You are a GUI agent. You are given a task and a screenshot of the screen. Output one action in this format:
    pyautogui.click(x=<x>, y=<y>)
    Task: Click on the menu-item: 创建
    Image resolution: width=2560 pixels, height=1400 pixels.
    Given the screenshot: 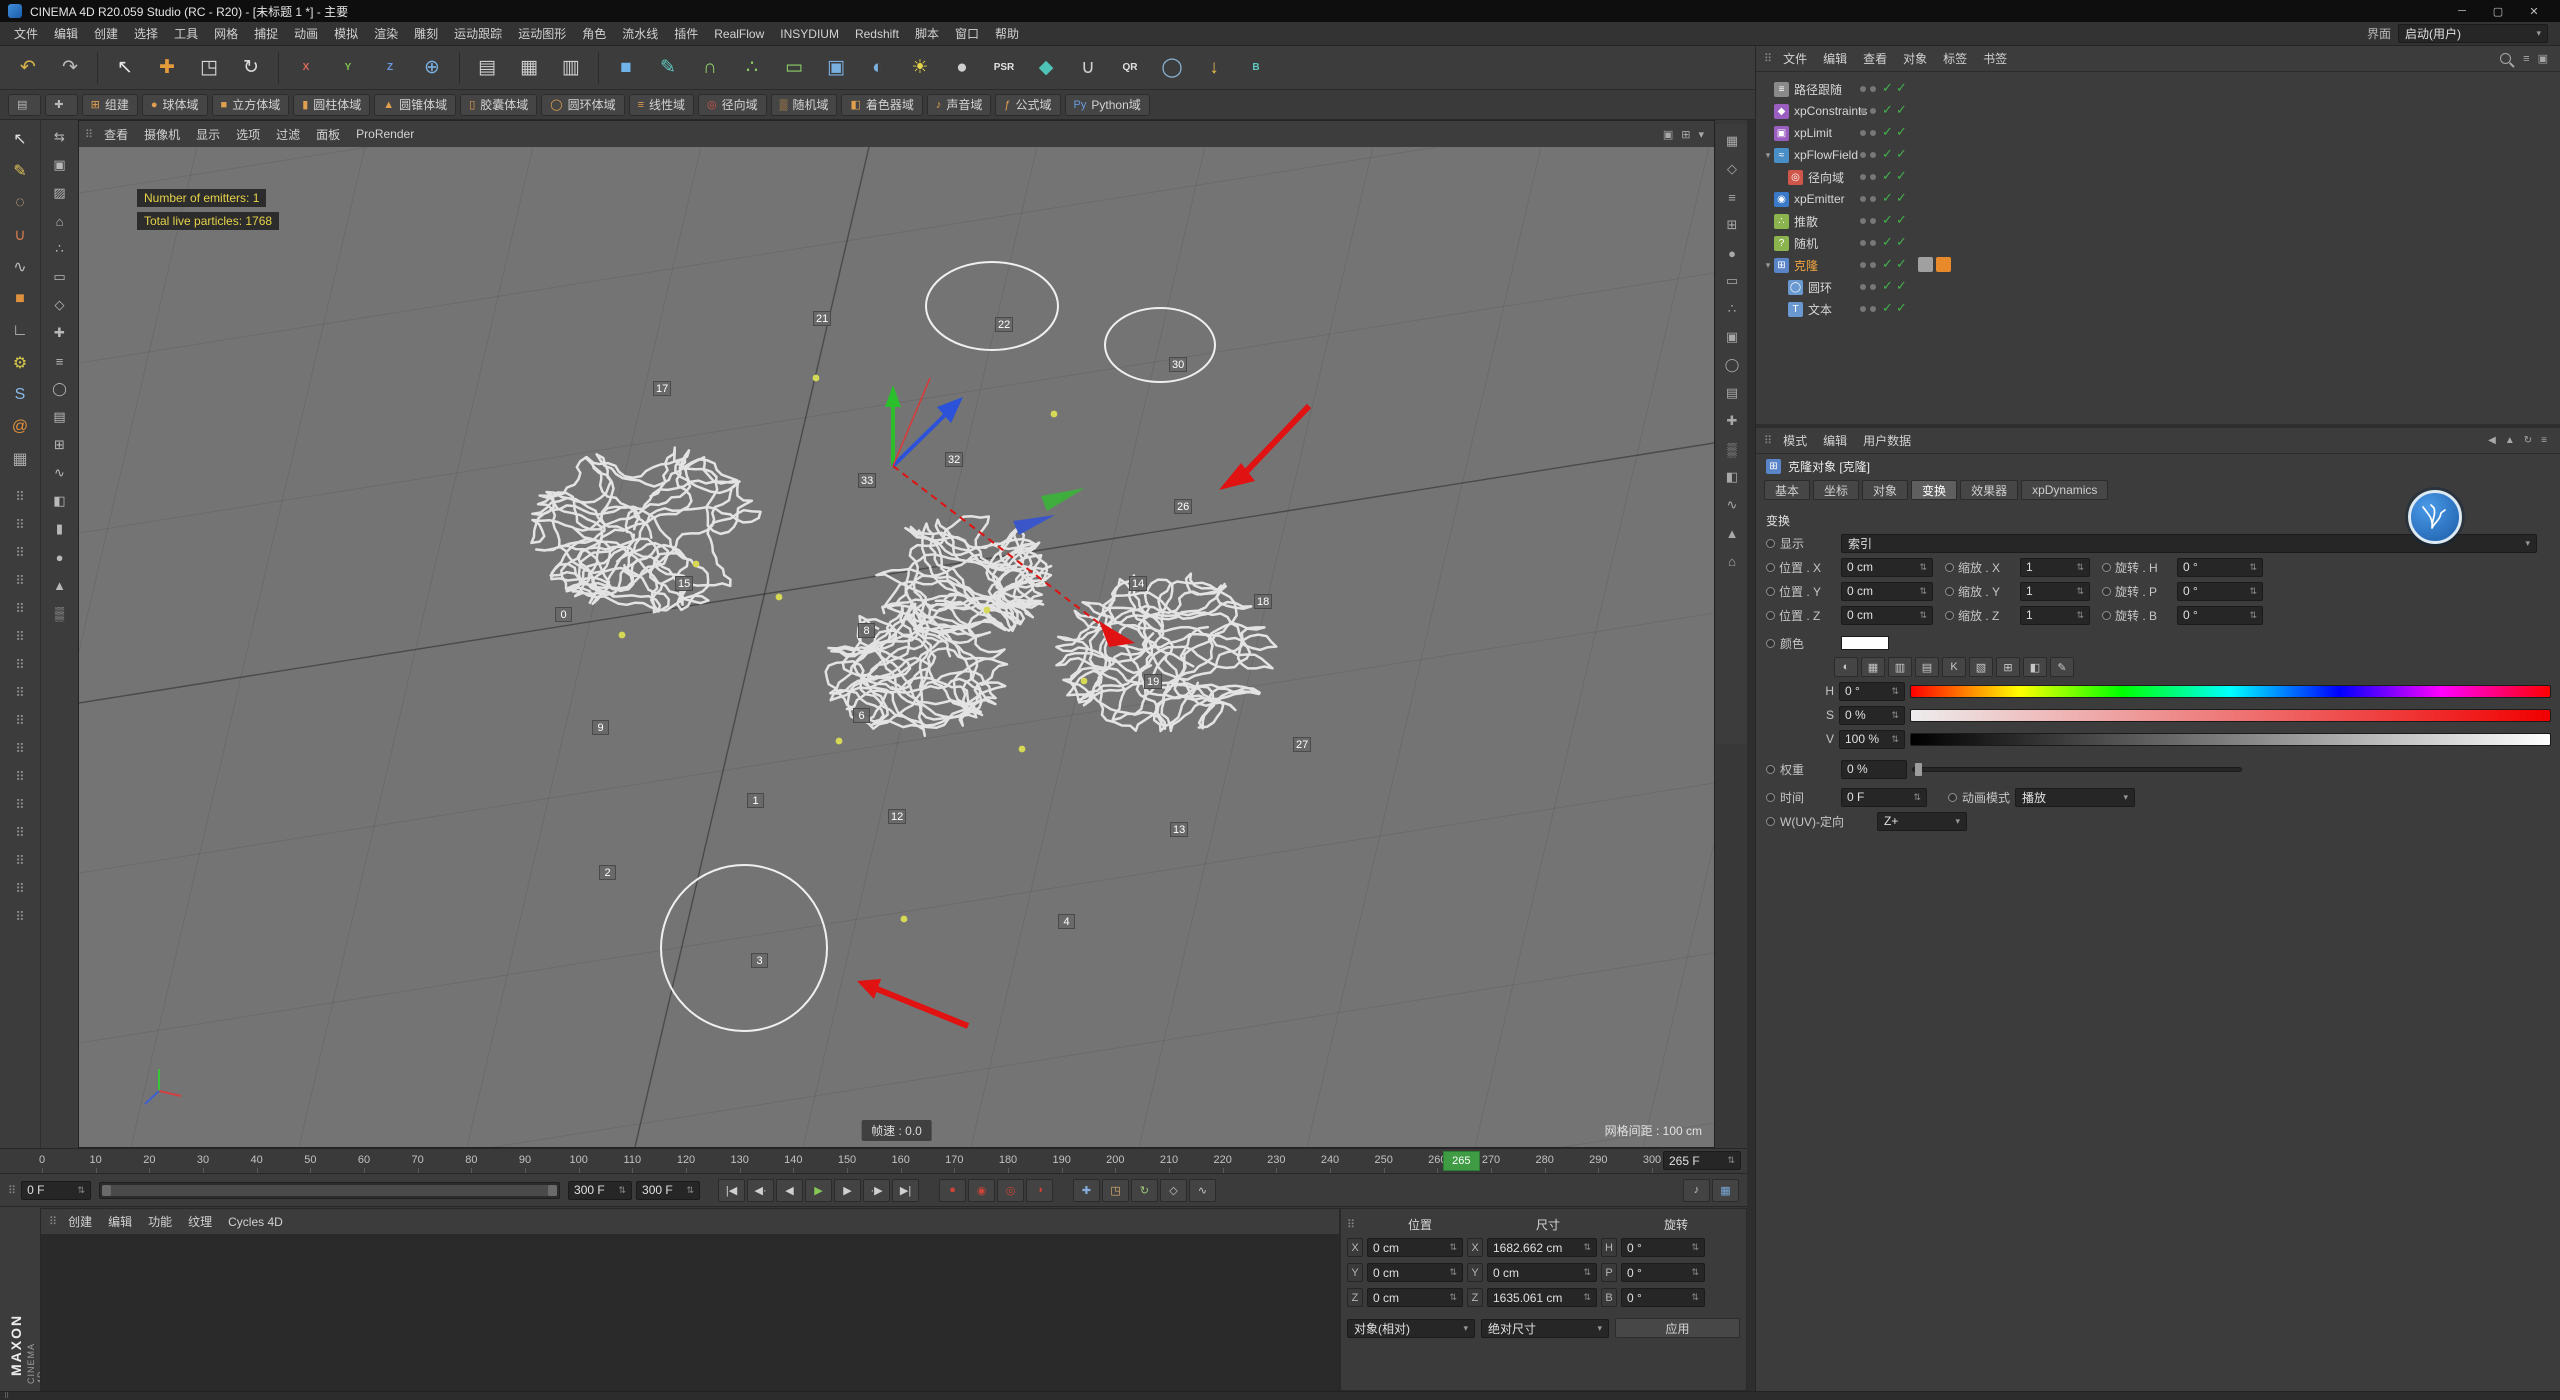 What is the action you would take?
    pyautogui.click(x=106, y=33)
    